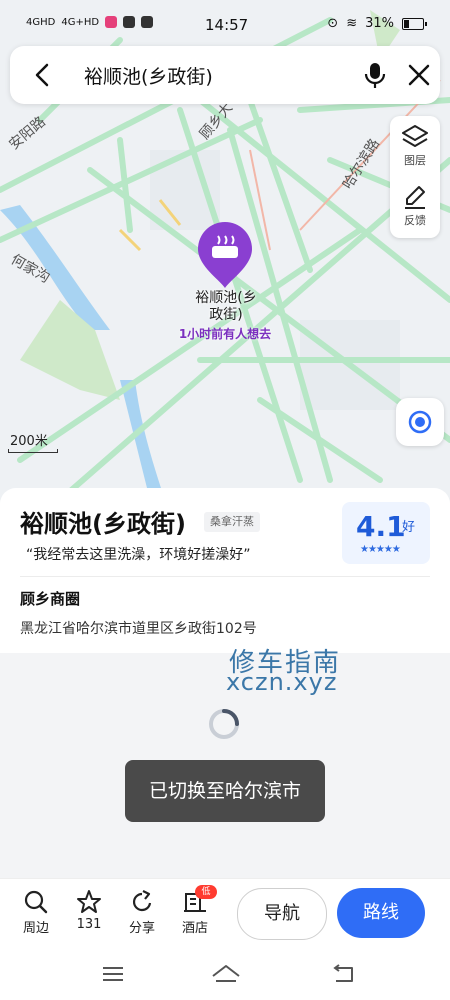 The width and height of the screenshot is (450, 1000). Describe the element at coordinates (138, 554) in the screenshot. I see `review-quote: “我经常去这里洗澡，环境好搓澡好”` at that location.